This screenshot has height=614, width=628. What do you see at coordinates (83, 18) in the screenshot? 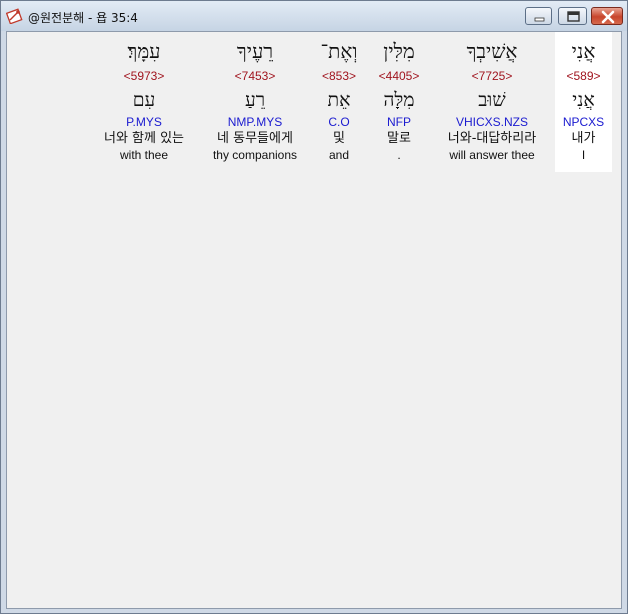
I see `window-title: @원전분해 - 욥 35:4` at bounding box center [83, 18].